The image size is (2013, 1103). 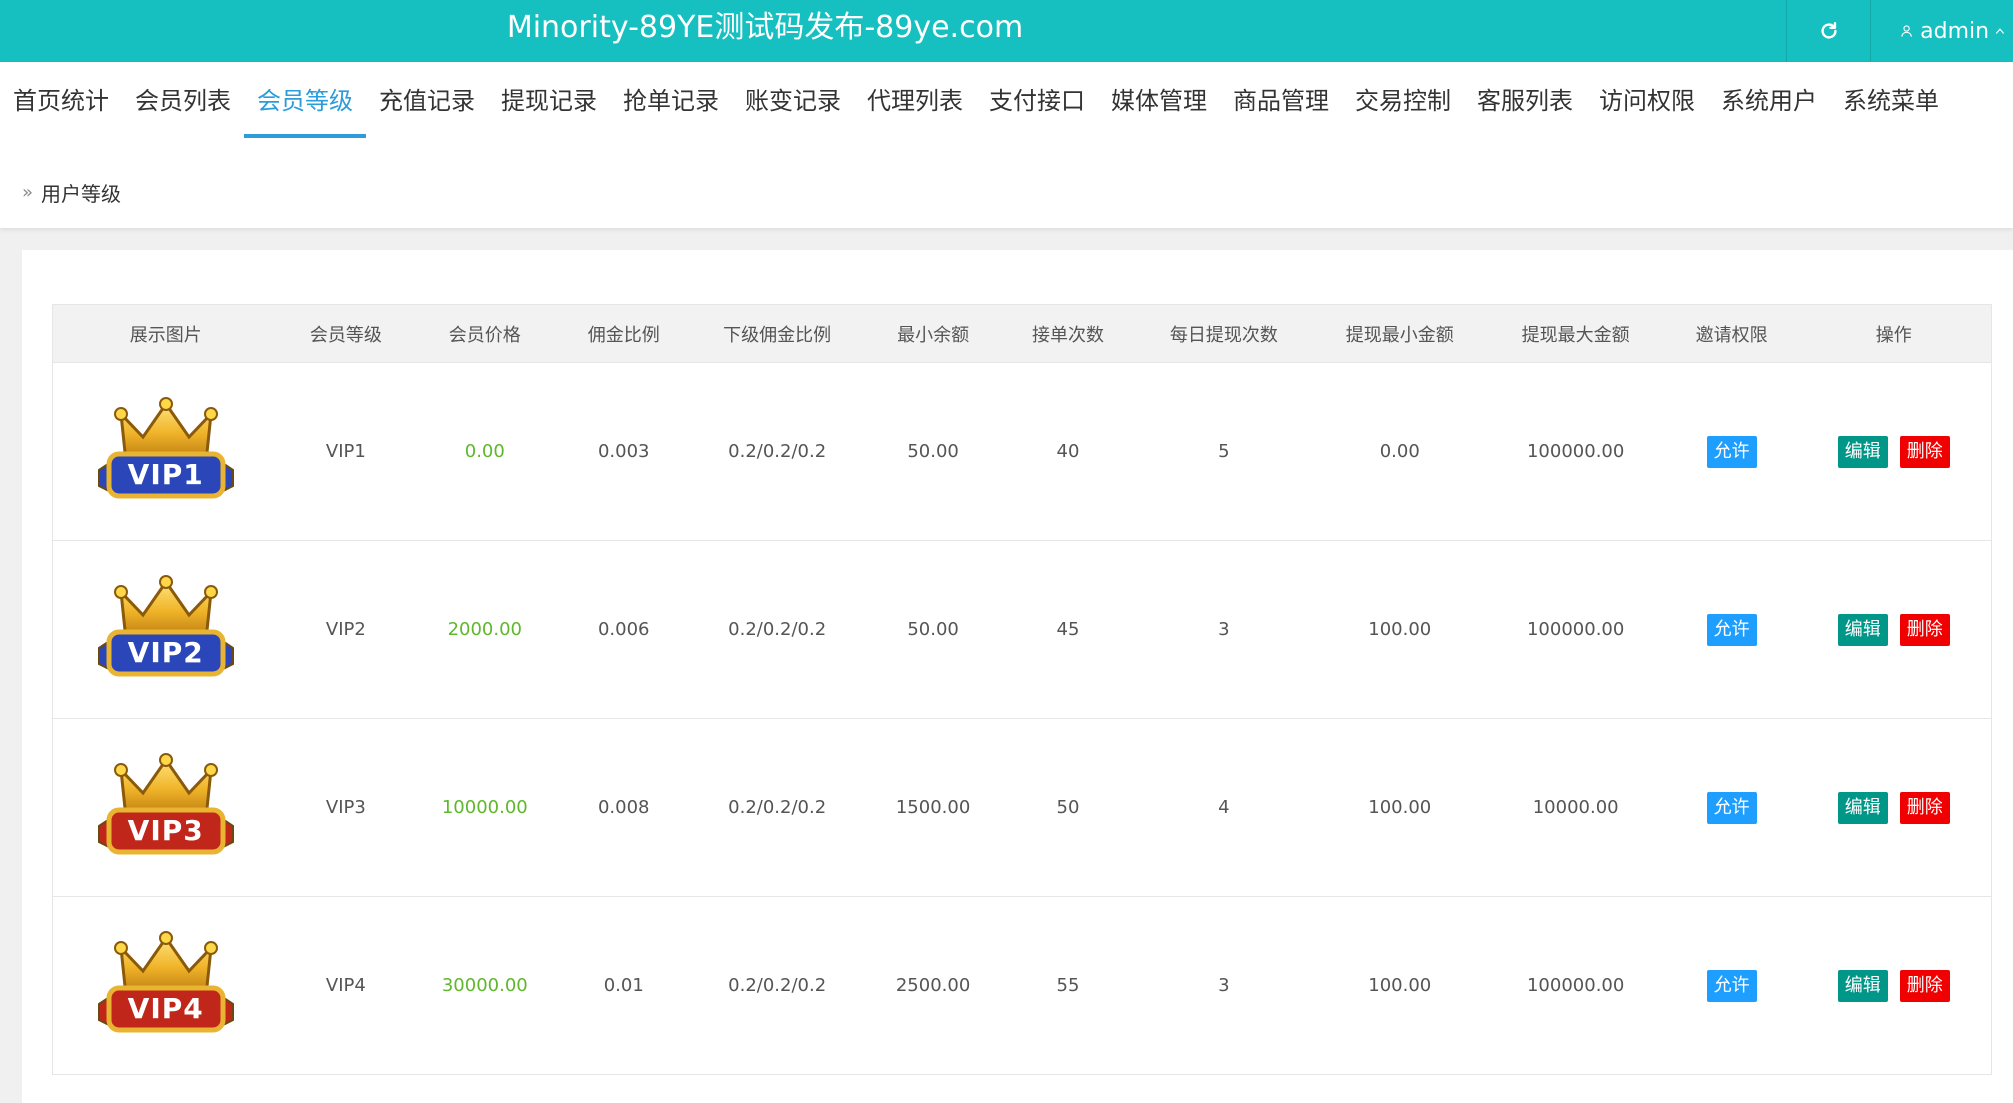 What do you see at coordinates (346, 451) in the screenshot?
I see `cell-level: VIP1` at bounding box center [346, 451].